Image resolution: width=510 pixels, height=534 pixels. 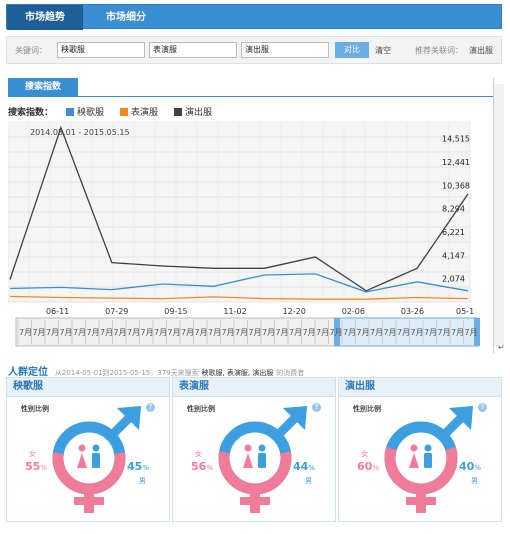 I want to click on people-suffix: 的消费者, so click(x=290, y=373).